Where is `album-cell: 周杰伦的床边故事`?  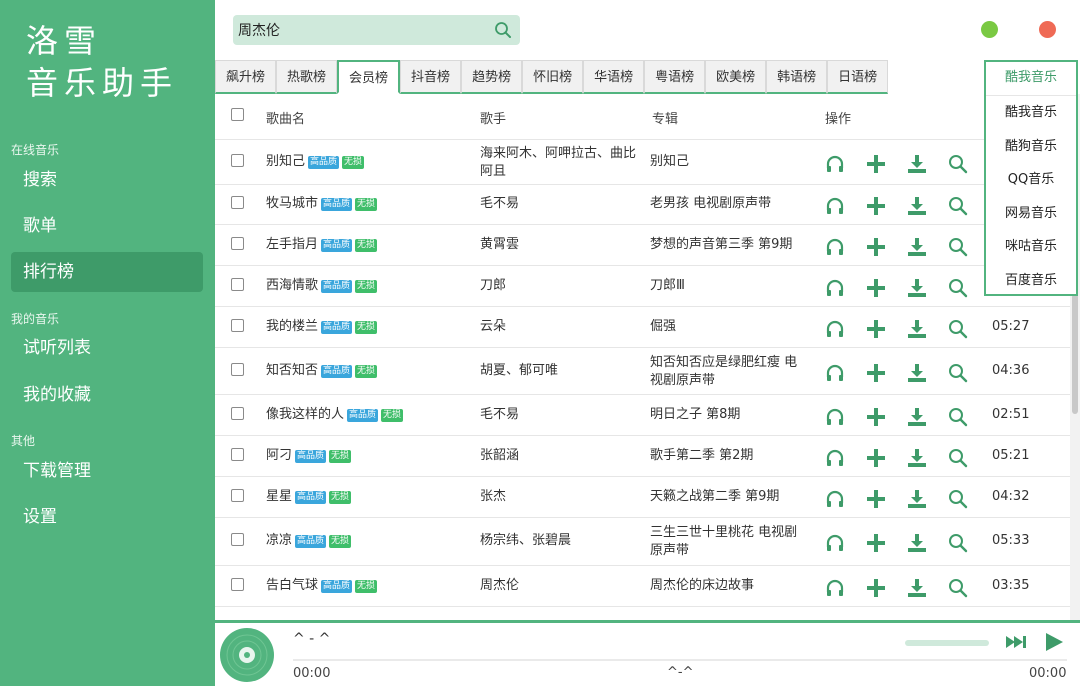
album-cell: 周杰伦的床边故事 is located at coordinates (737, 586).